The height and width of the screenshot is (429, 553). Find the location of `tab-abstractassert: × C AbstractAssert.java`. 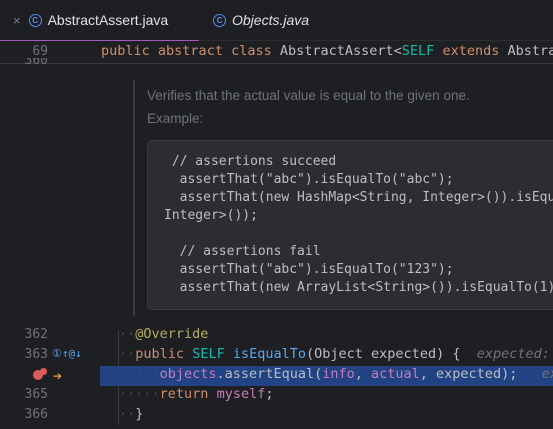

tab-abstractassert: × C AbstractAssert.java is located at coordinates (99, 21).